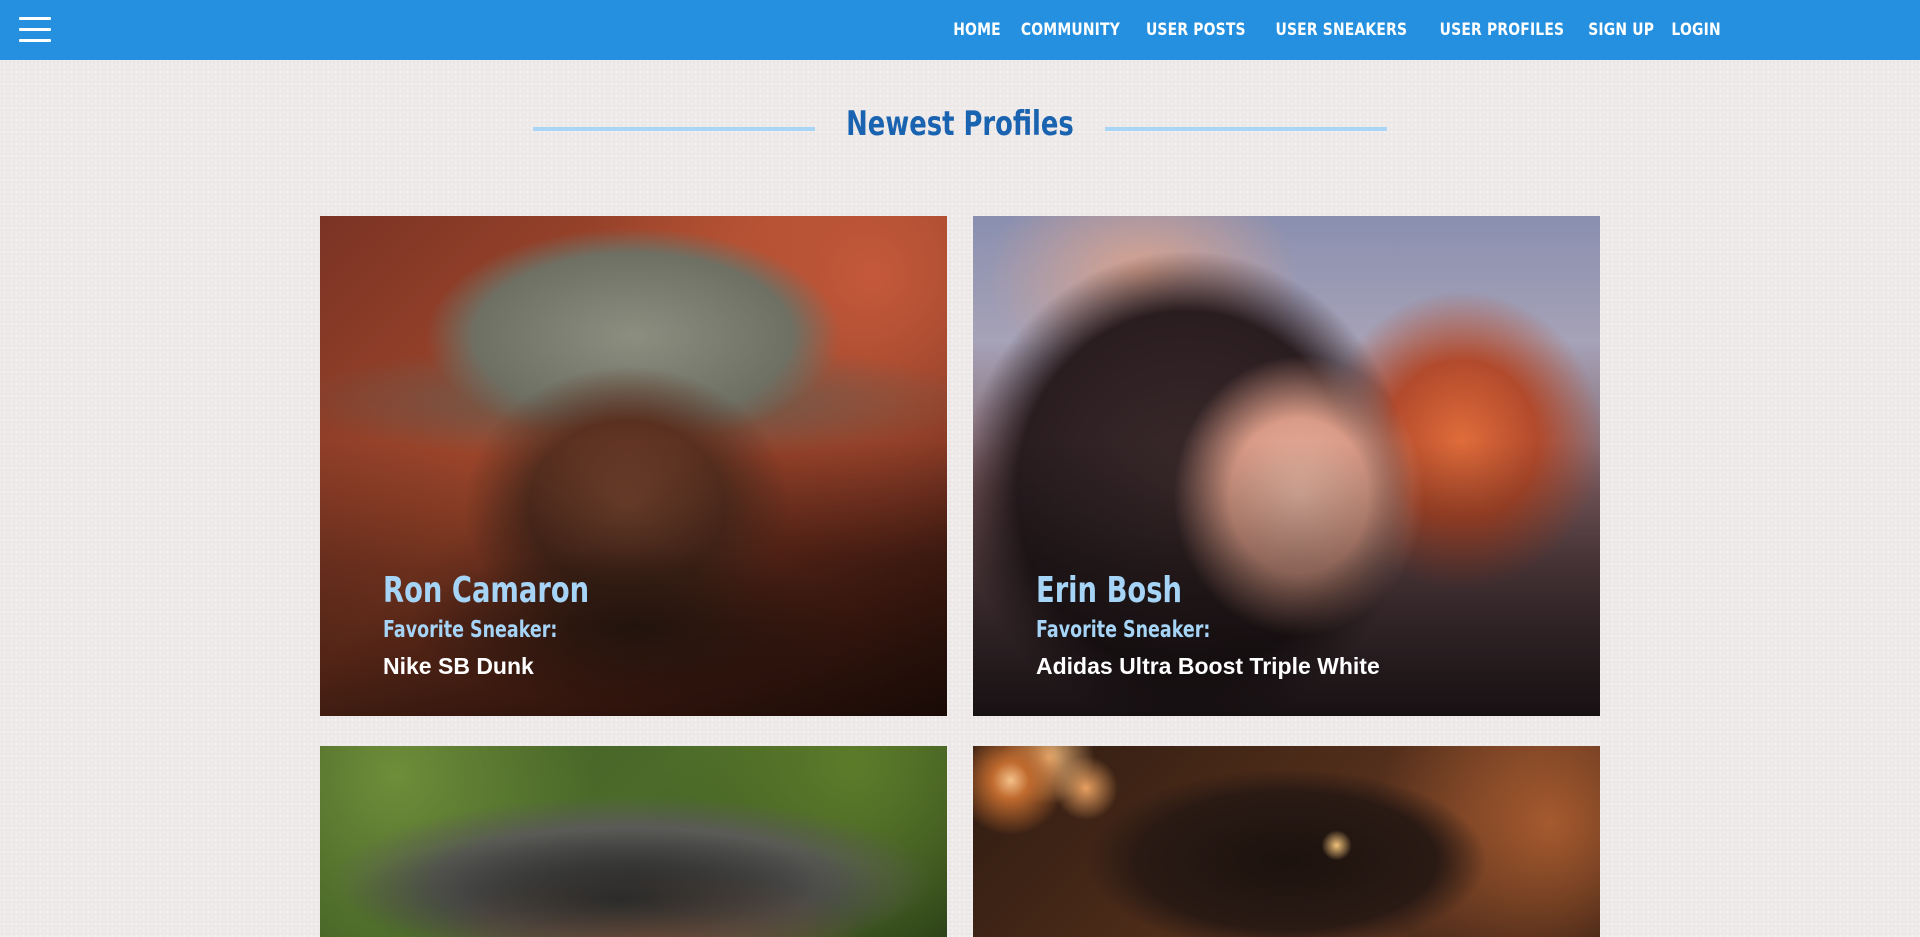 This screenshot has height=937, width=1920. Describe the element at coordinates (1070, 30) in the screenshot. I see `nav-link-community: COMMUNITY` at that location.